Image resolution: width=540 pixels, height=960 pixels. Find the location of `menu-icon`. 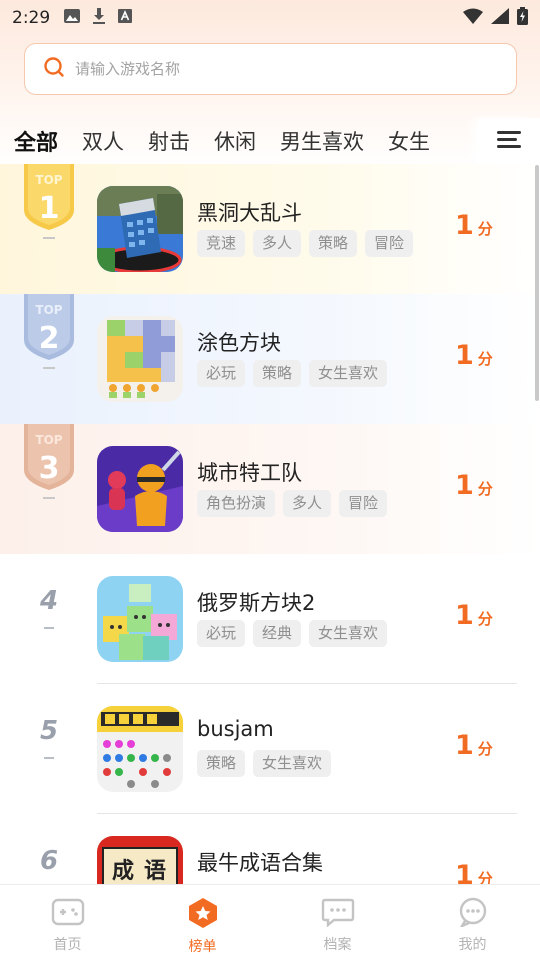

menu-icon is located at coordinates (509, 141).